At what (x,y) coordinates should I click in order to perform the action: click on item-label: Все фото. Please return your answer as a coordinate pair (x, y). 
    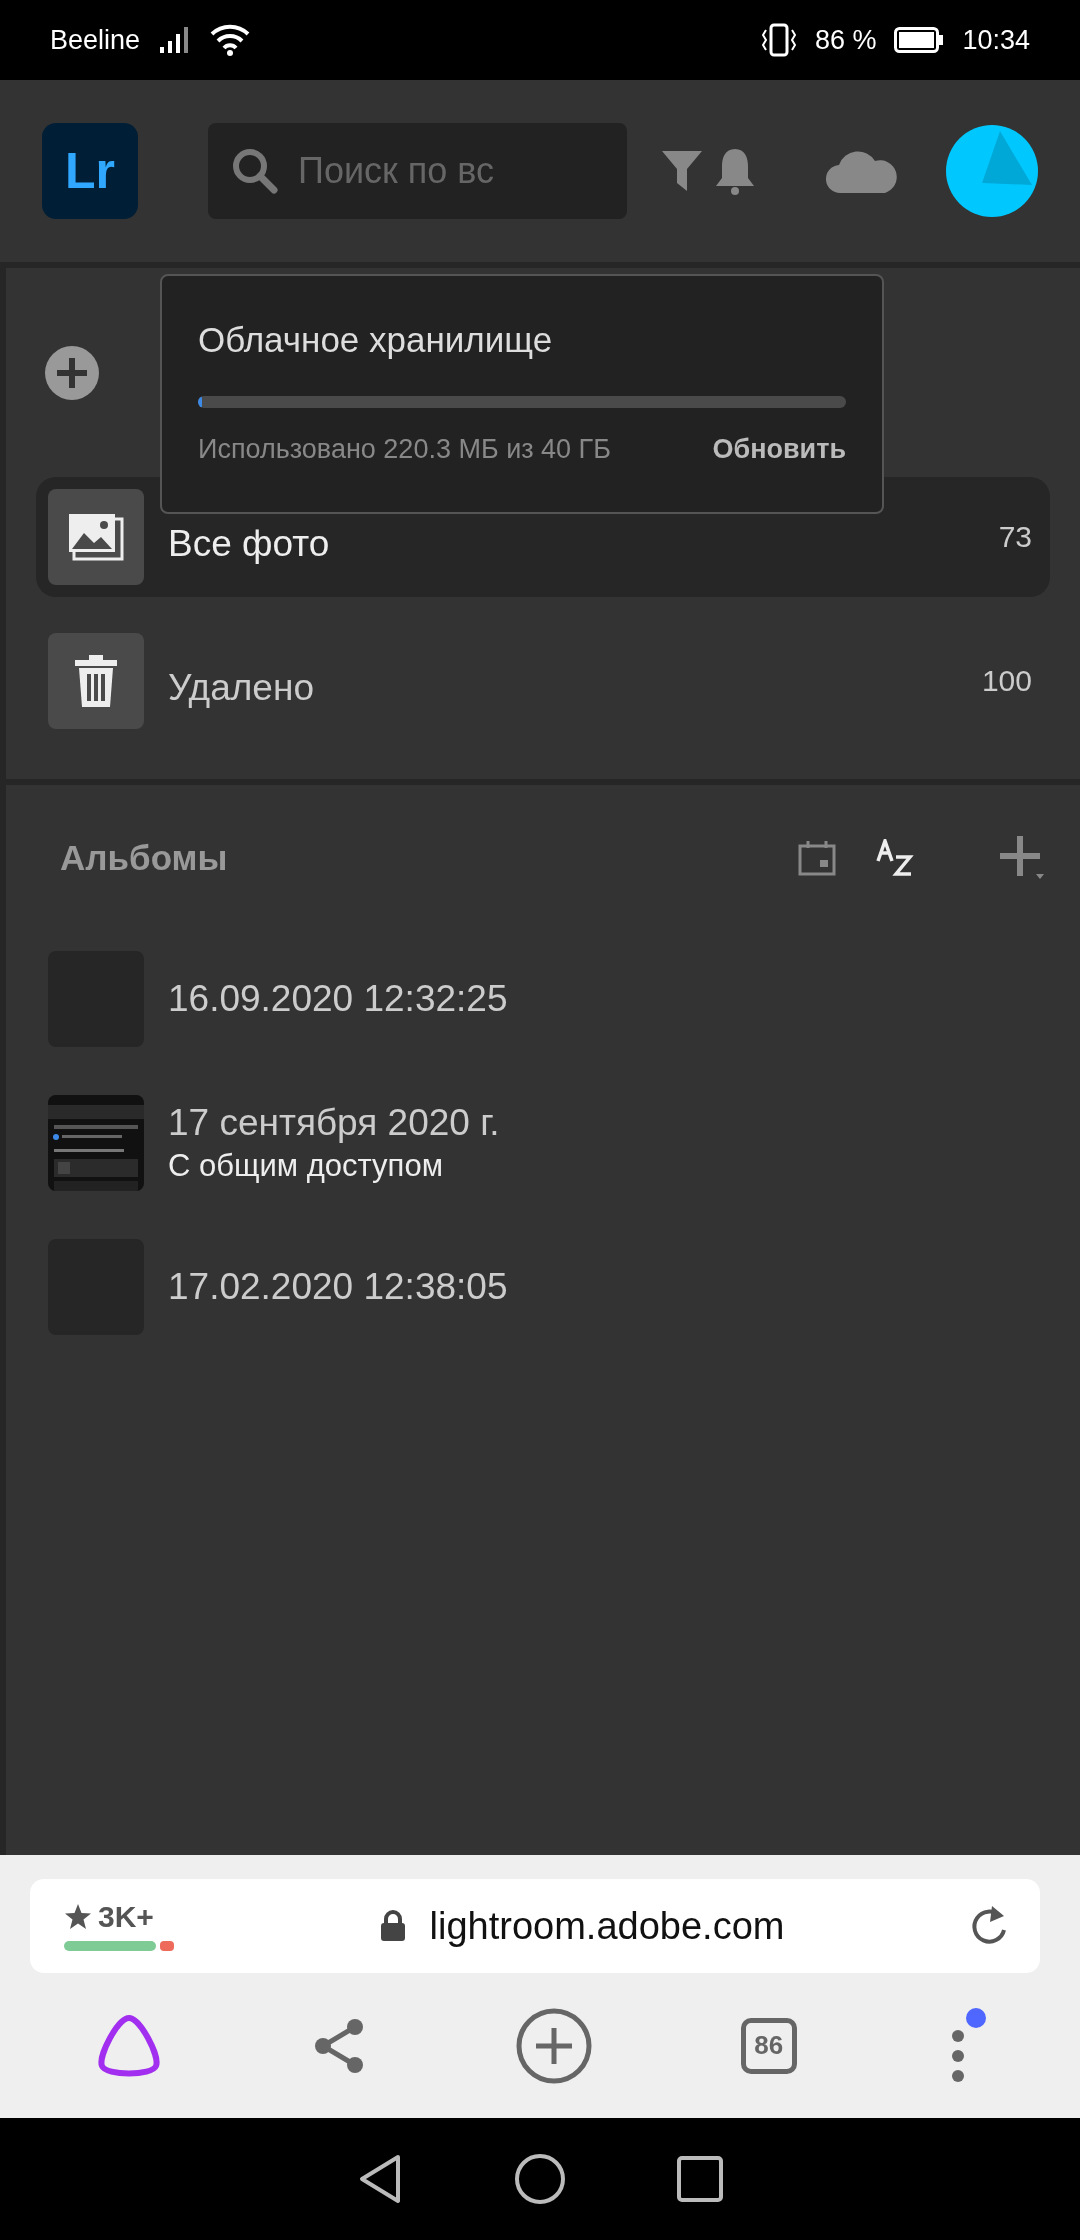
    Looking at the image, I should click on (249, 543).